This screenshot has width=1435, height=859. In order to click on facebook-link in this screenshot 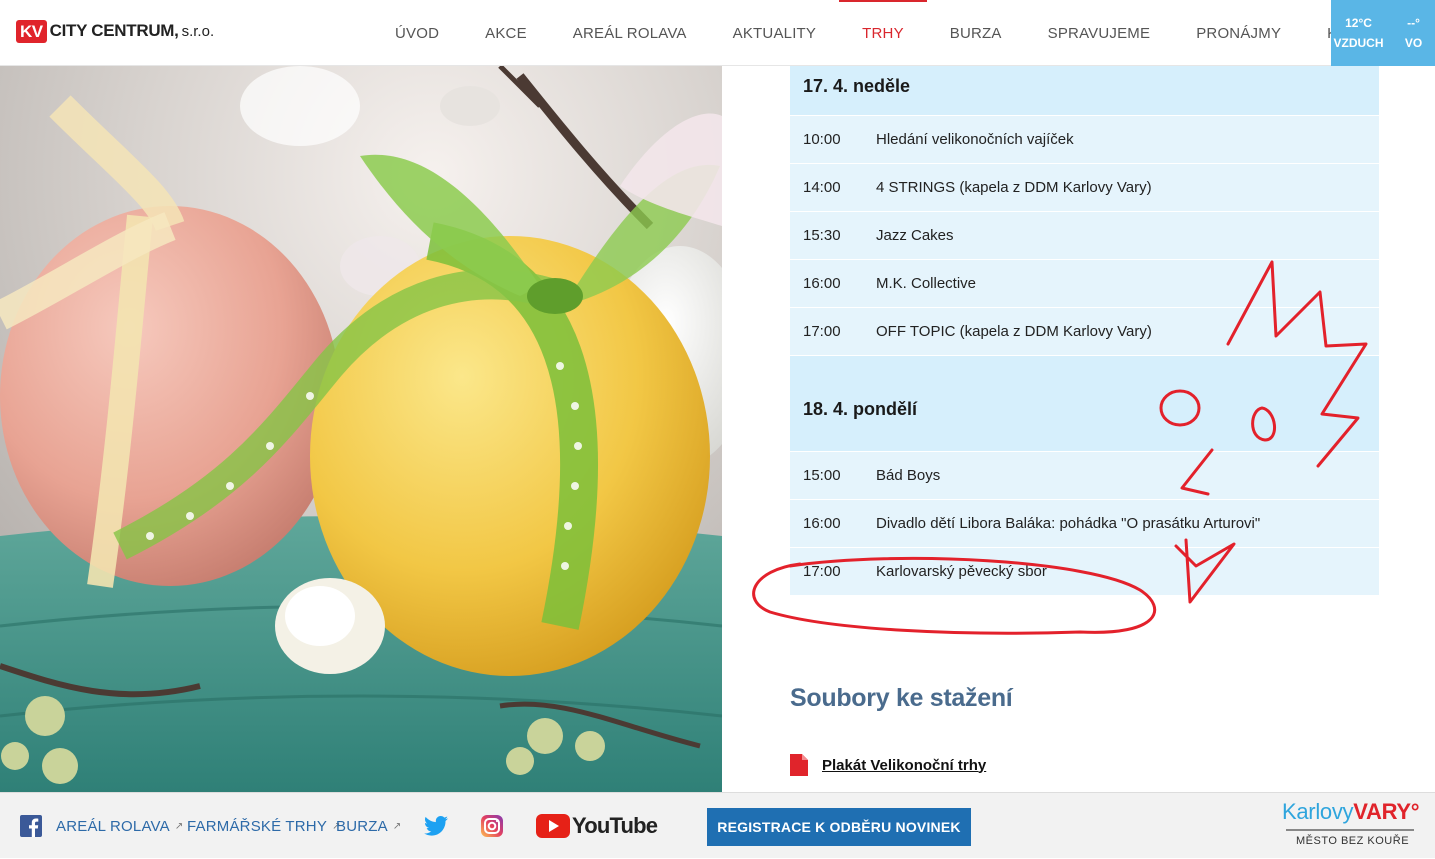, I will do `click(31, 826)`.